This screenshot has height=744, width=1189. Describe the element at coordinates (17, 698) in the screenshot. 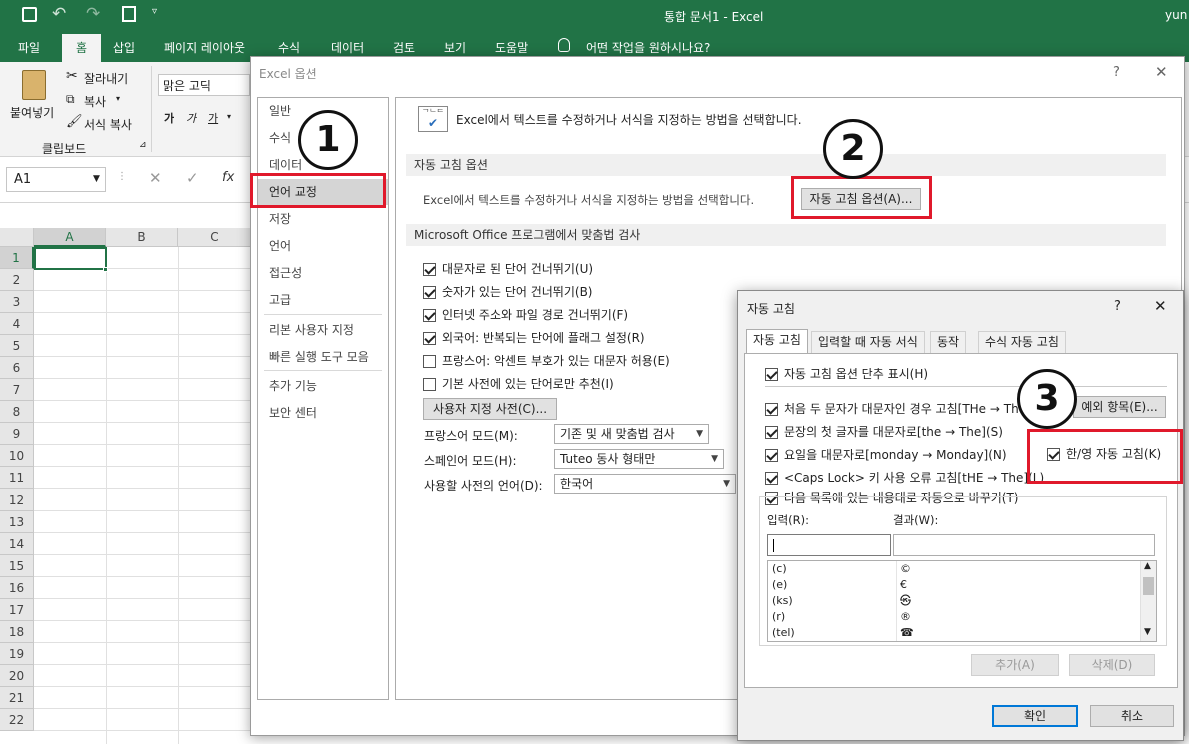

I see `row-header: 21` at that location.